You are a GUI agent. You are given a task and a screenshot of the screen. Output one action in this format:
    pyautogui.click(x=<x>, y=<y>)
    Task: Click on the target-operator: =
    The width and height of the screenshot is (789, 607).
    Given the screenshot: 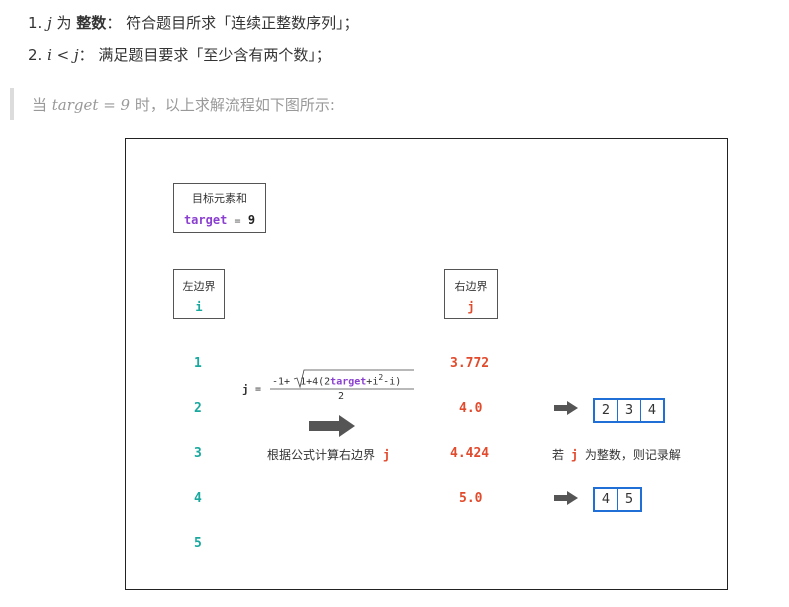 What is the action you would take?
    pyautogui.click(x=237, y=221)
    